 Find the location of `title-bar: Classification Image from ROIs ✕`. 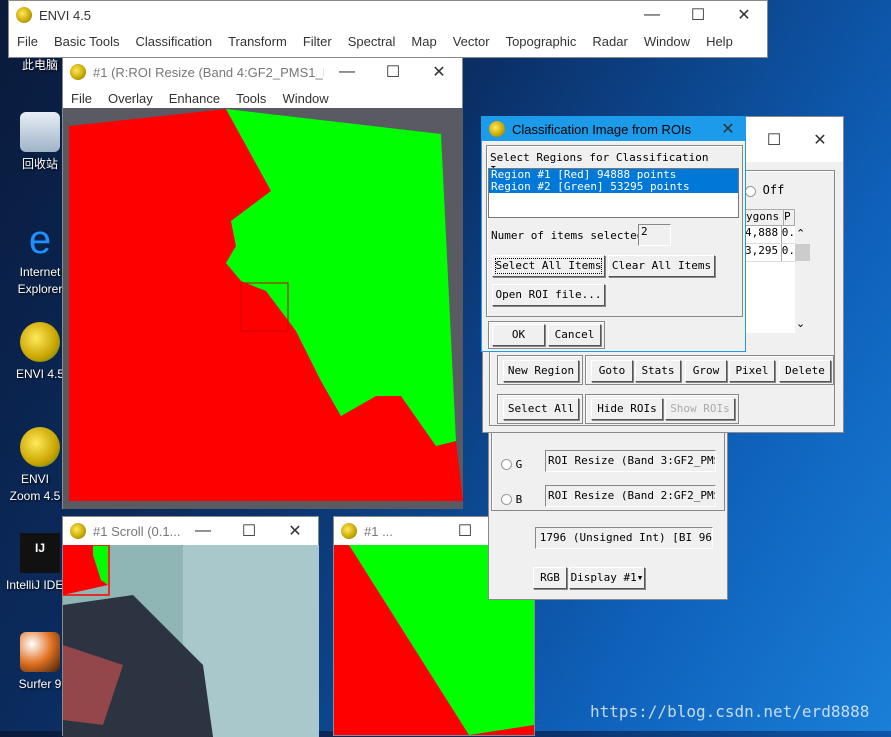

title-bar: Classification Image from ROIs ✕ is located at coordinates (613, 129).